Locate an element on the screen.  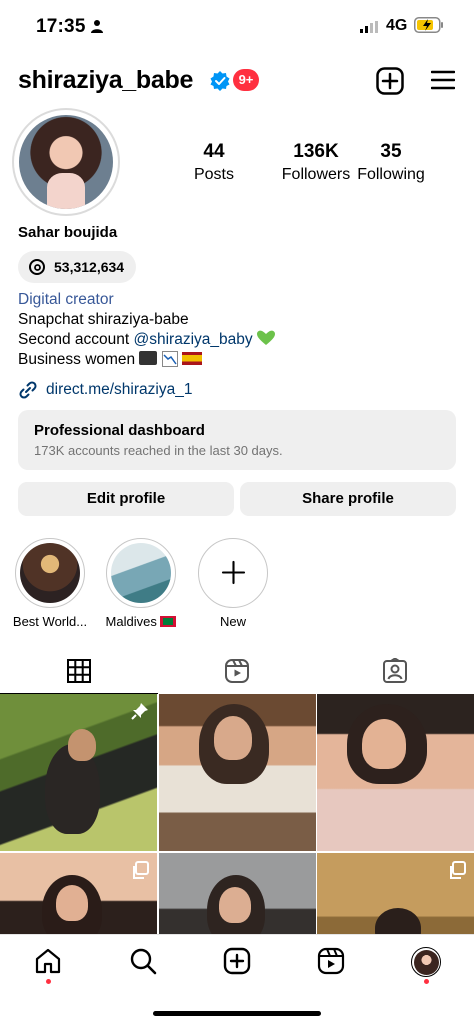
highlight-label: Maldives is located at coordinates (141, 621).